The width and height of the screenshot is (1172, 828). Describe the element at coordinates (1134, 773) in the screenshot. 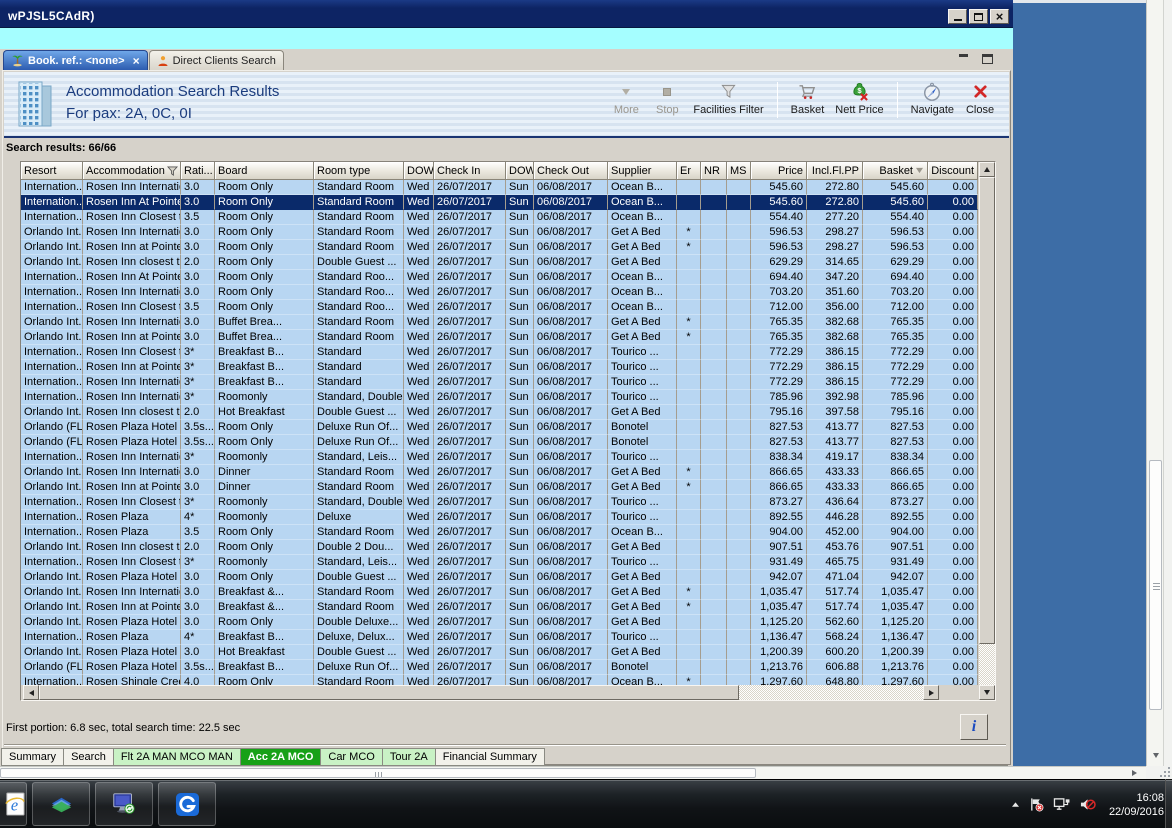

I see `outer-scroll-right-button` at that location.